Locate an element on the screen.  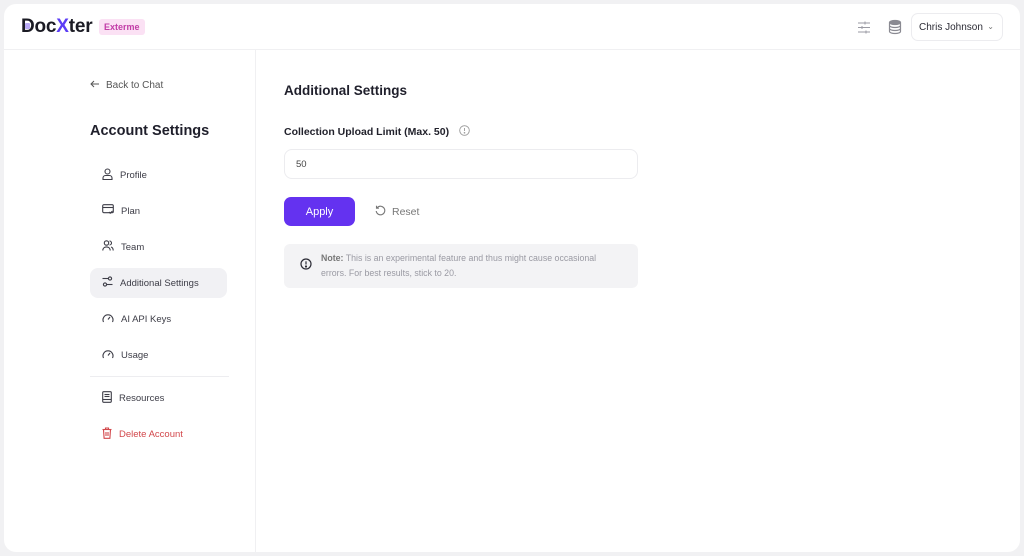
nav-divider is located at coordinates (159, 376).